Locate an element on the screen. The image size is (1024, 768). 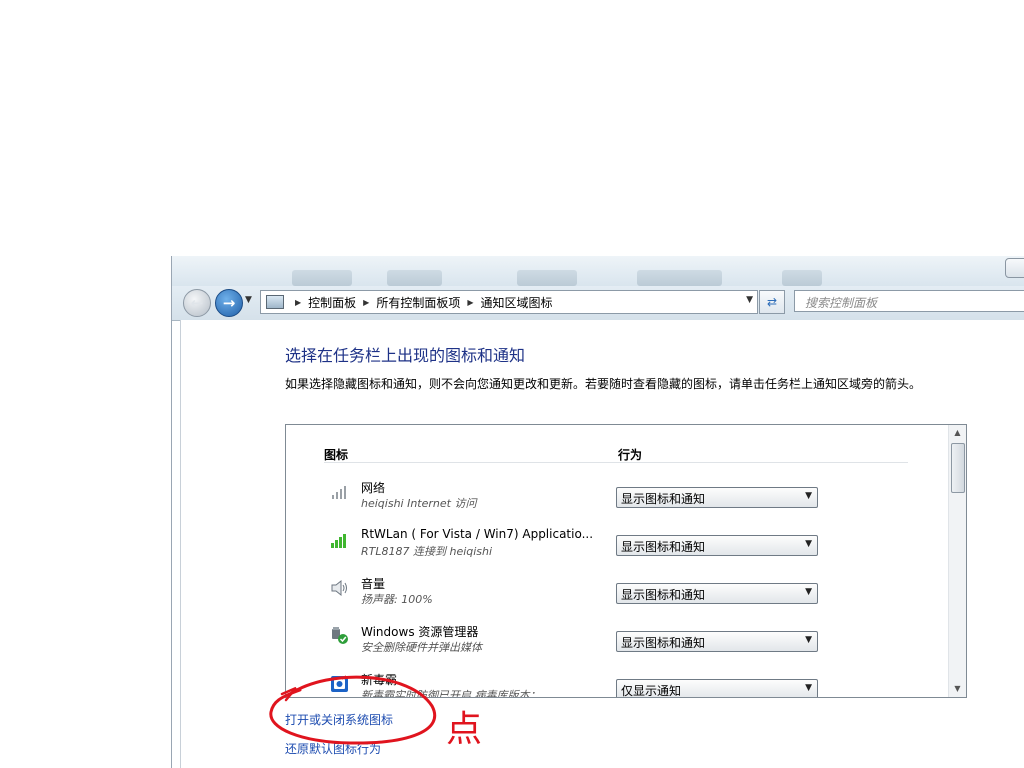
item-detail: 扬声器: 100% is located at coordinates (397, 599).